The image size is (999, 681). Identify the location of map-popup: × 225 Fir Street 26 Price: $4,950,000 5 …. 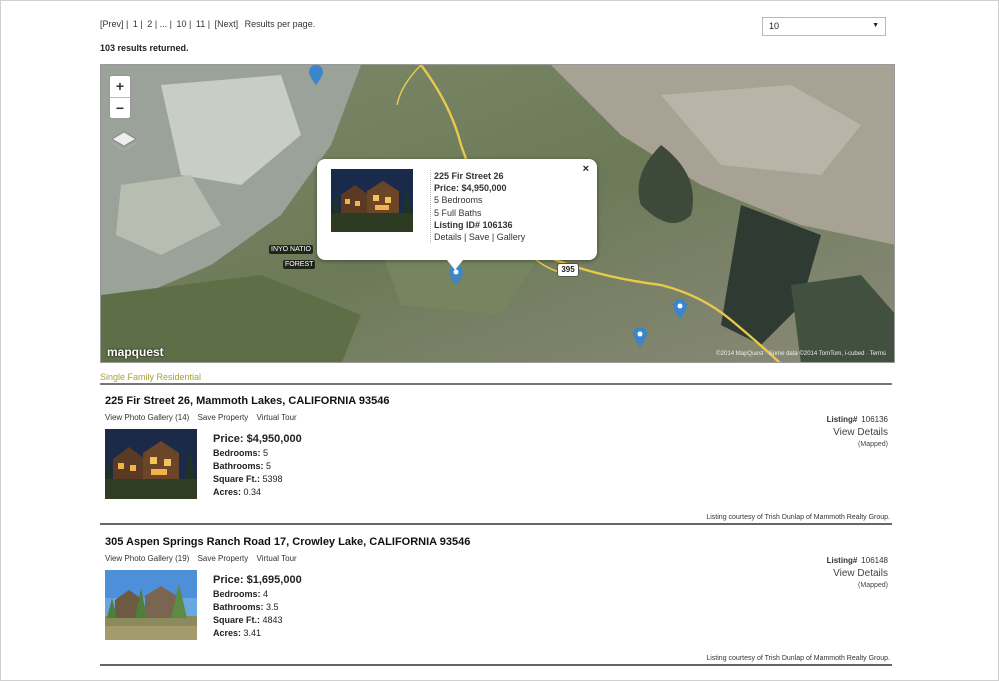
(457, 214).